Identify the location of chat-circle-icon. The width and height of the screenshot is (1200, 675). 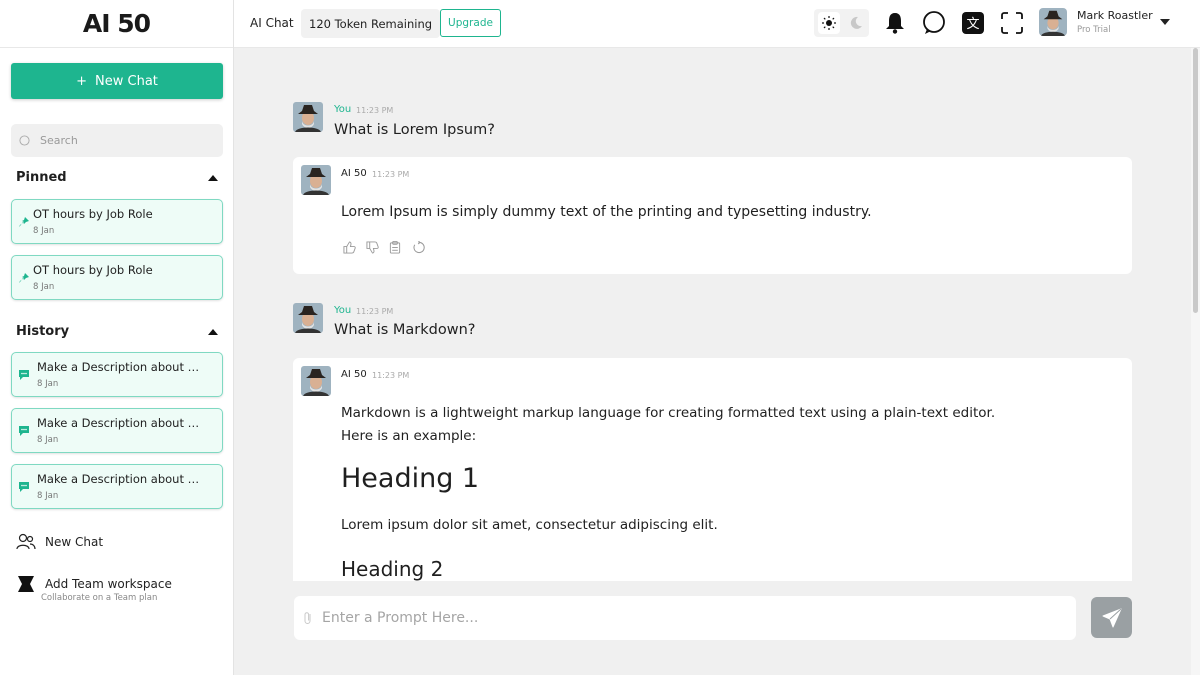
(934, 23).